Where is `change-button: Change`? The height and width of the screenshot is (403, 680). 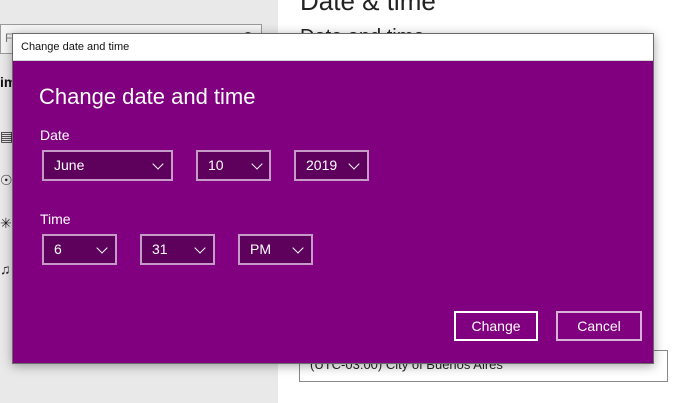
change-button: Change is located at coordinates (496, 326).